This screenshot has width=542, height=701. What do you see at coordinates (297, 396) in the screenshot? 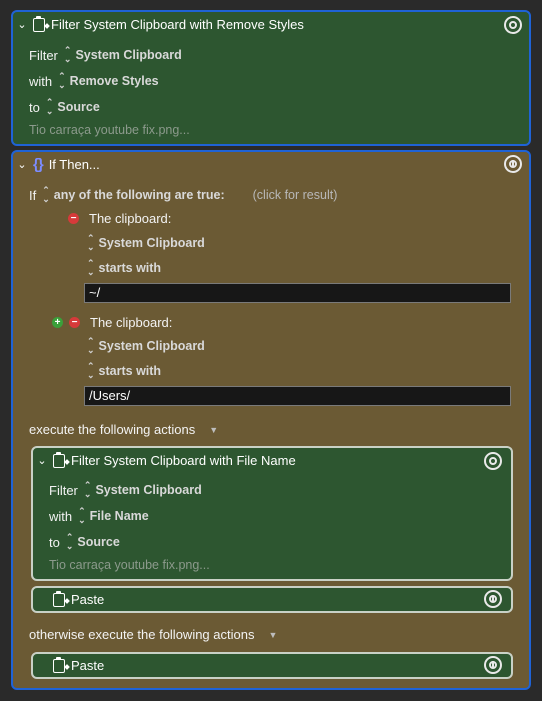
I see `condition-value-field: /Users/` at bounding box center [297, 396].